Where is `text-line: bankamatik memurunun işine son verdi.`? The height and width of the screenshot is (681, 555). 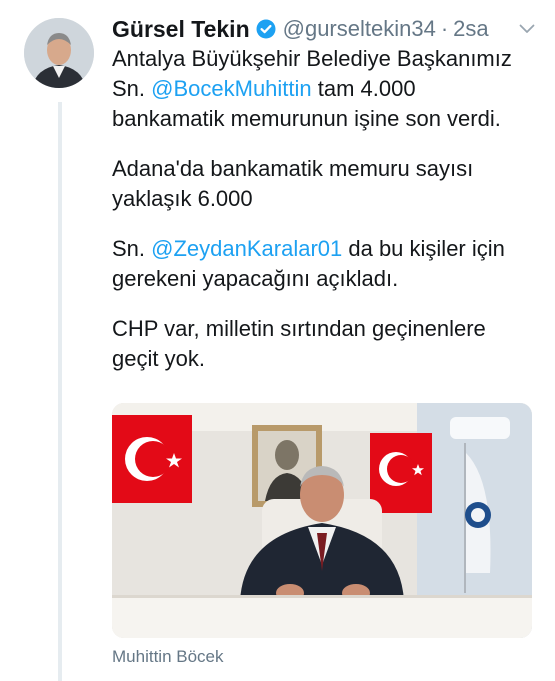
text-line: bankamatik memurunun işine son verdi. is located at coordinates (306, 118).